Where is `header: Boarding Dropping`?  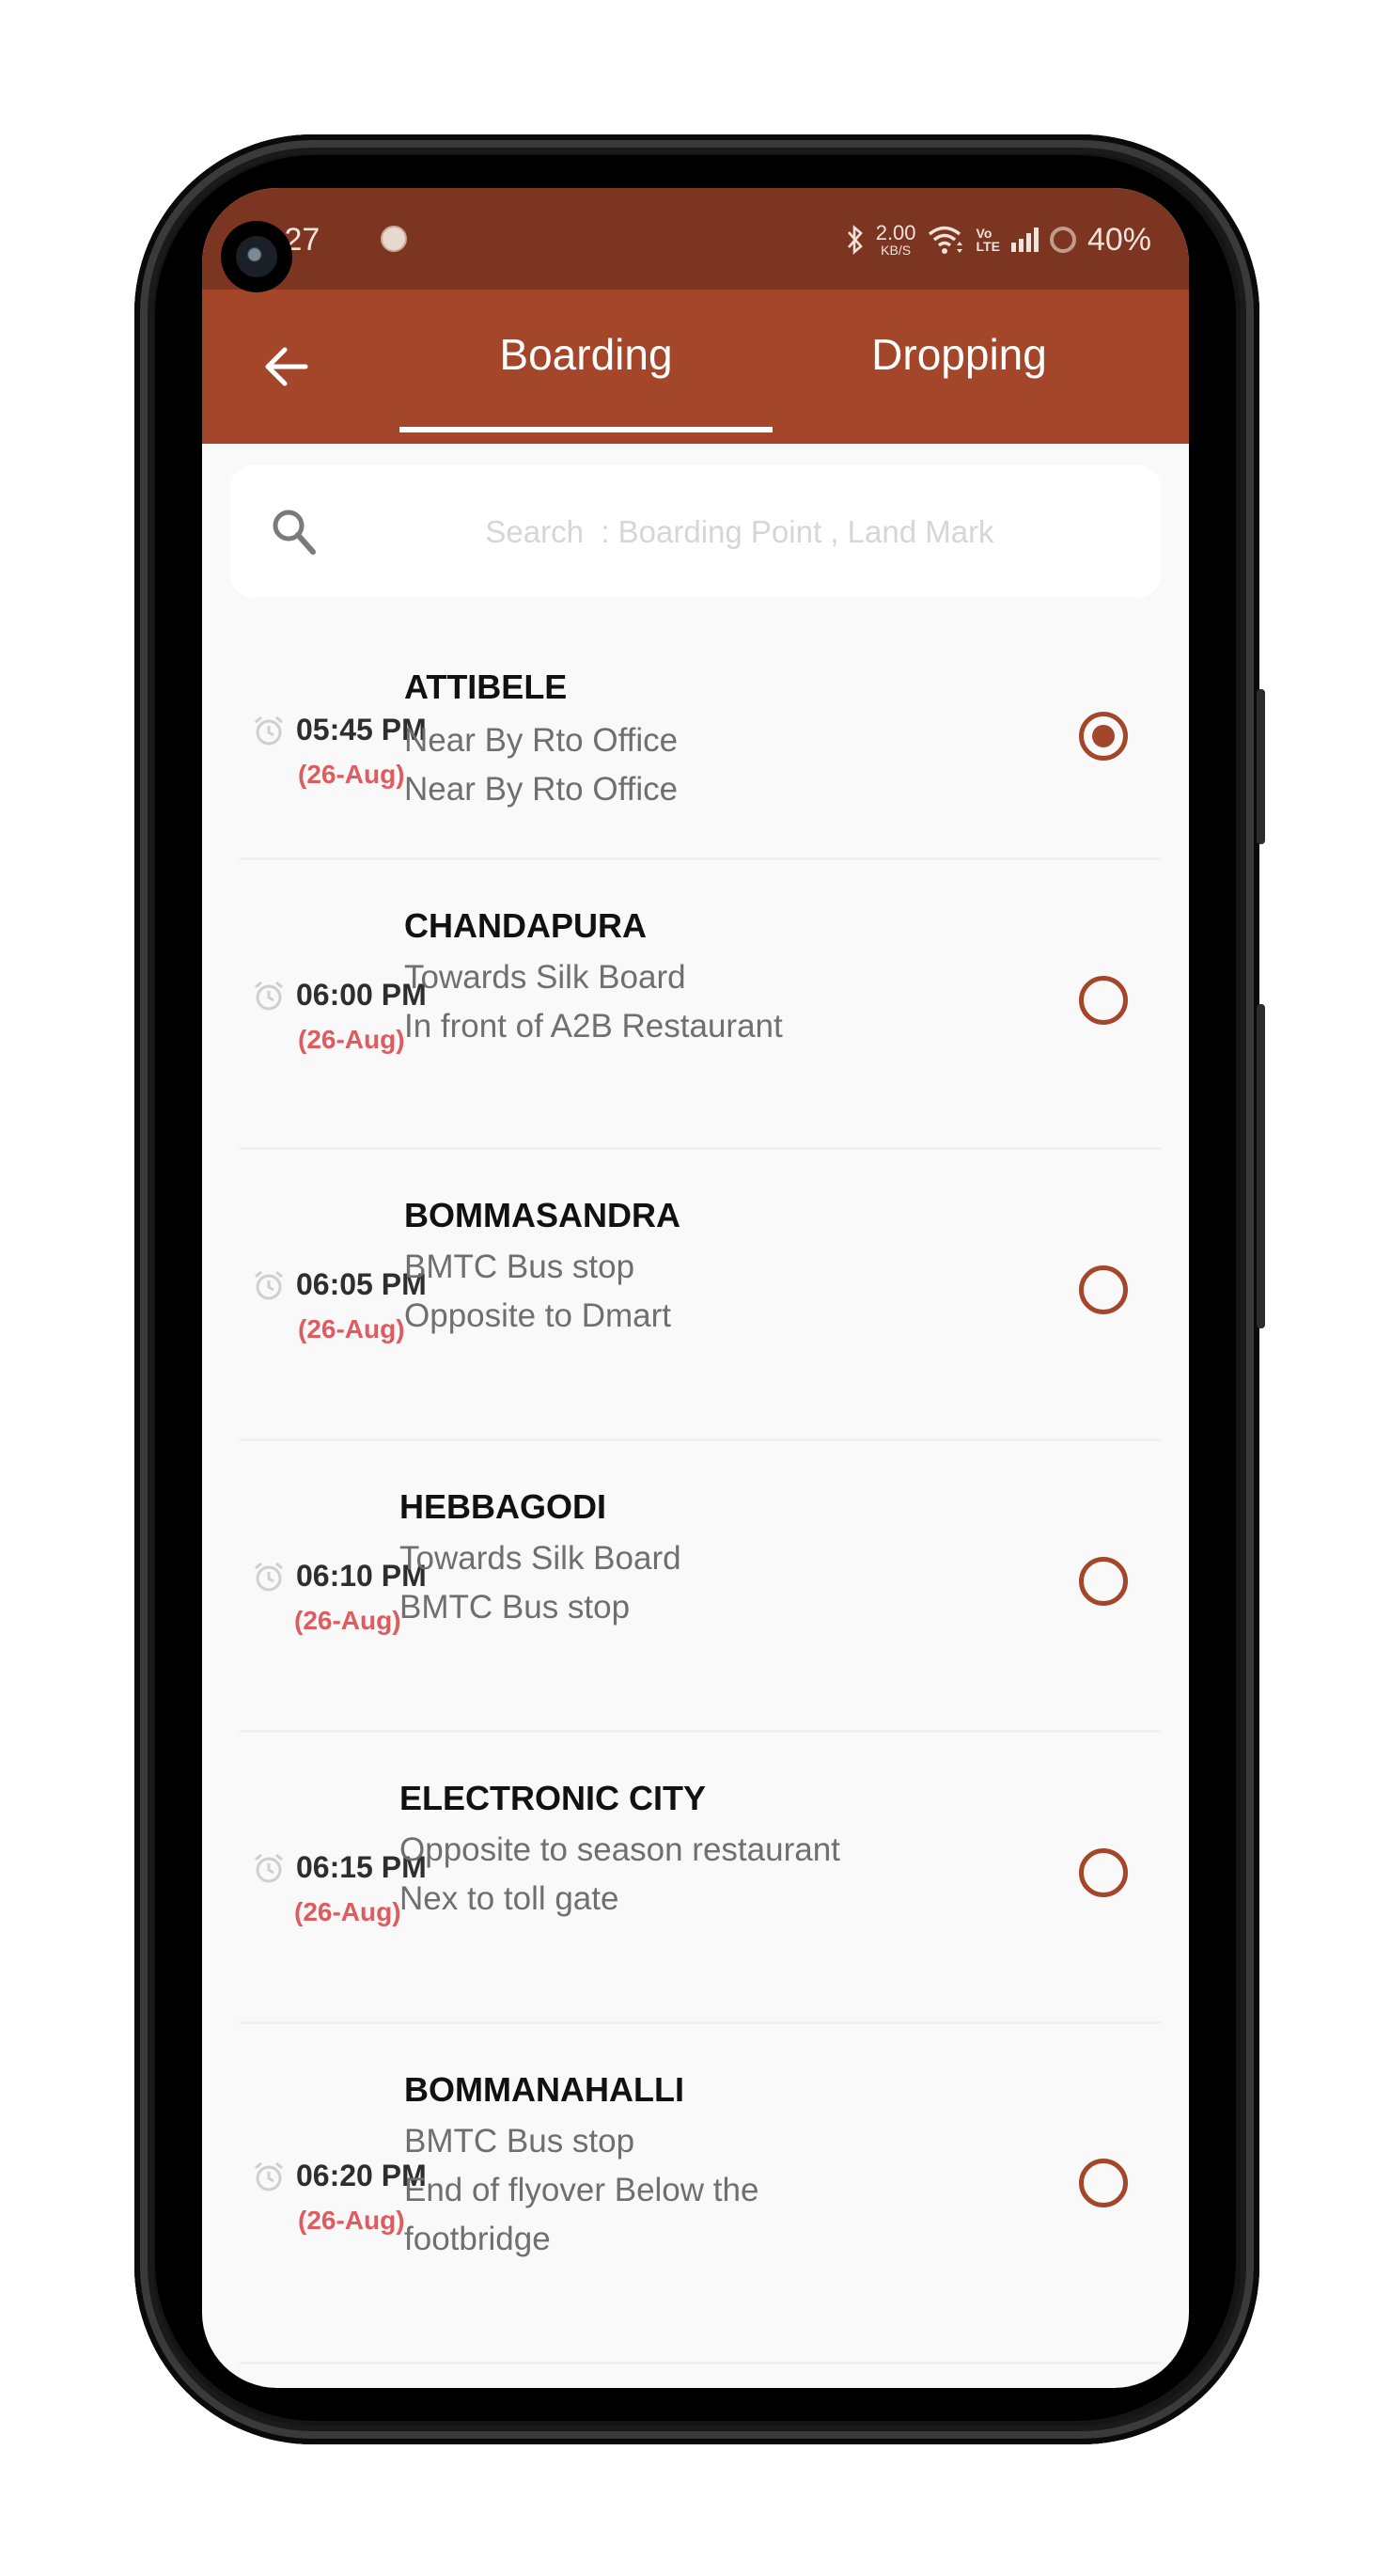
header: Boarding Dropping is located at coordinates (696, 367).